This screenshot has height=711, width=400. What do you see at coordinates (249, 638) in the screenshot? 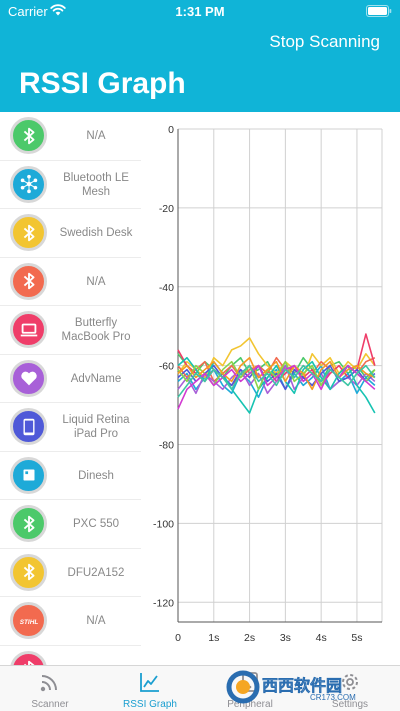
I see `x-tick-label: 2s` at bounding box center [249, 638].